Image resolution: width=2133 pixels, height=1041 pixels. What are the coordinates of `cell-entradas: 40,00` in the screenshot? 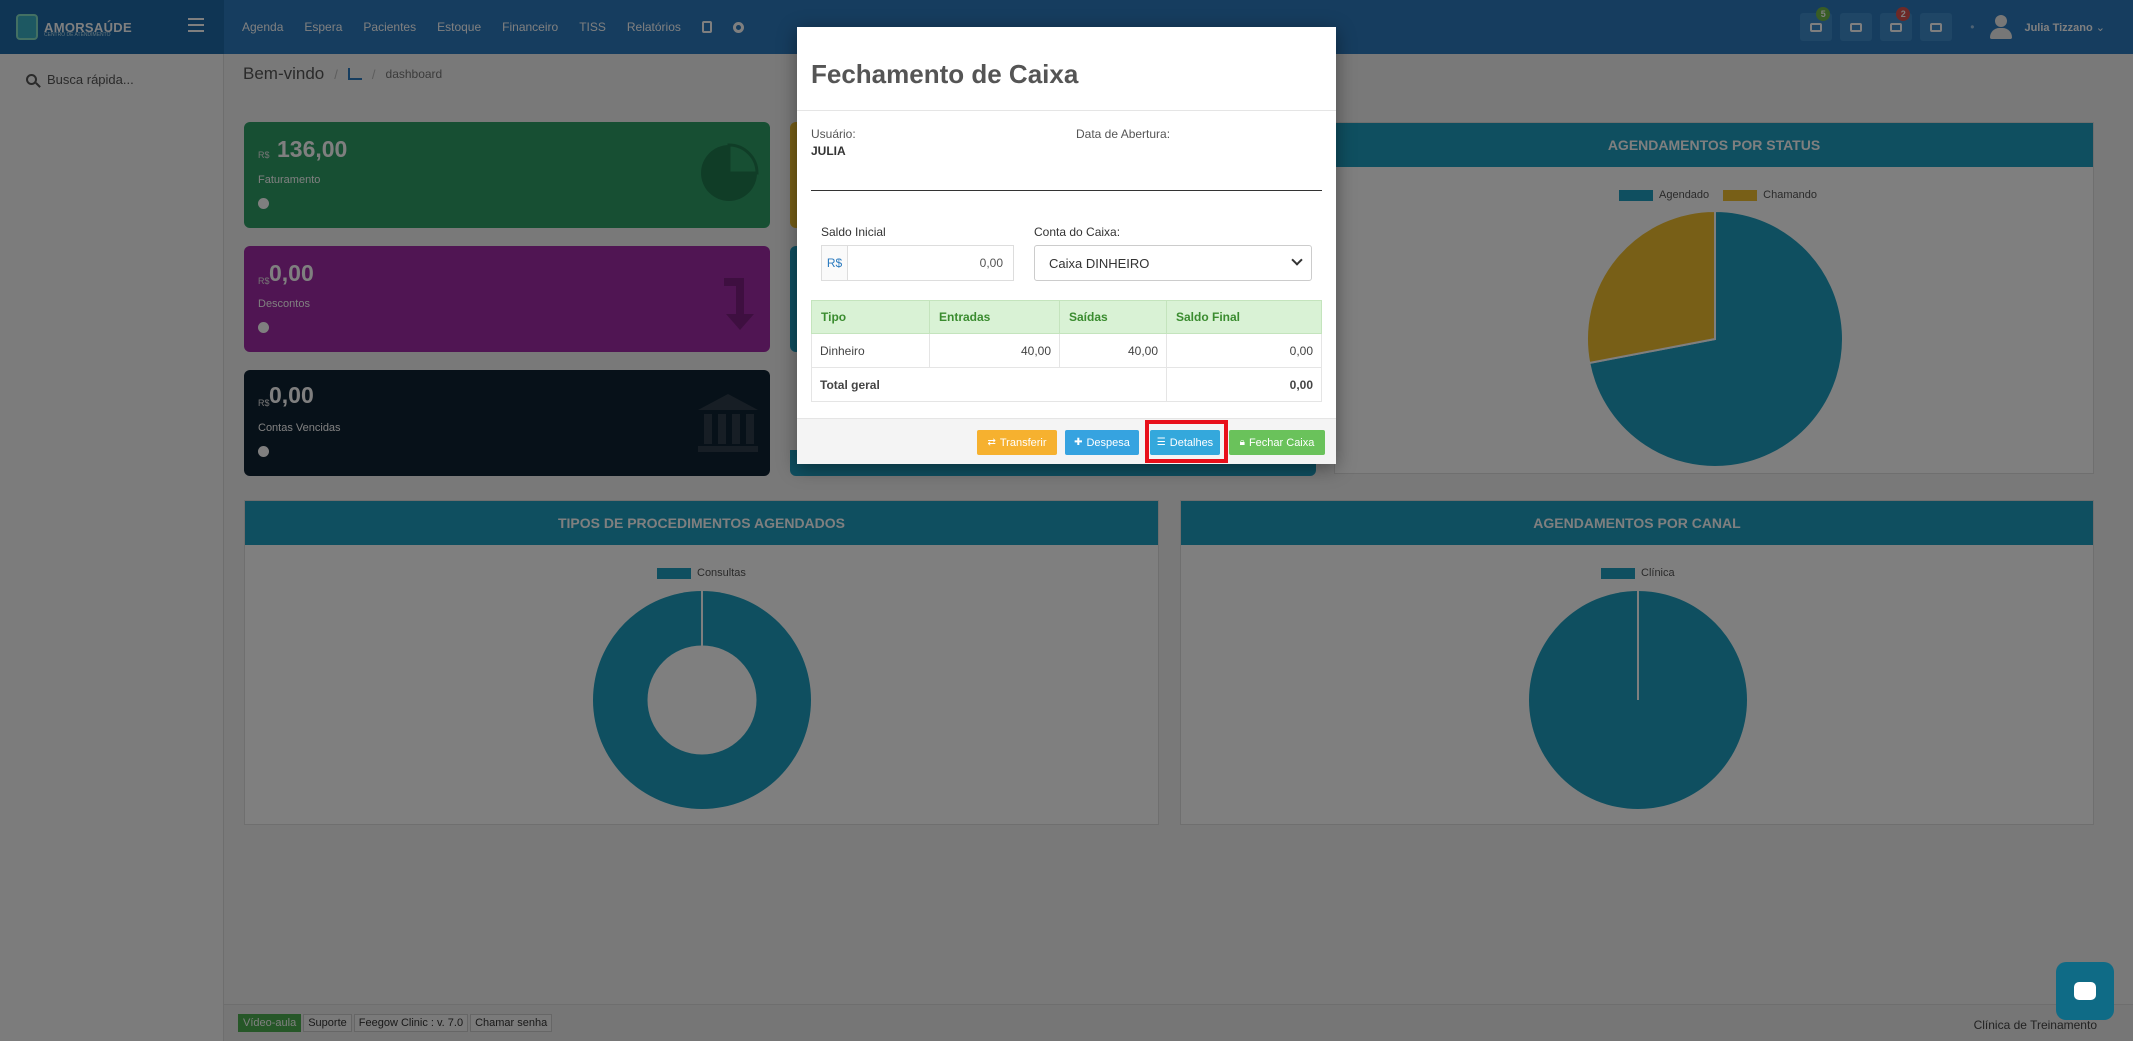 It's located at (994, 350).